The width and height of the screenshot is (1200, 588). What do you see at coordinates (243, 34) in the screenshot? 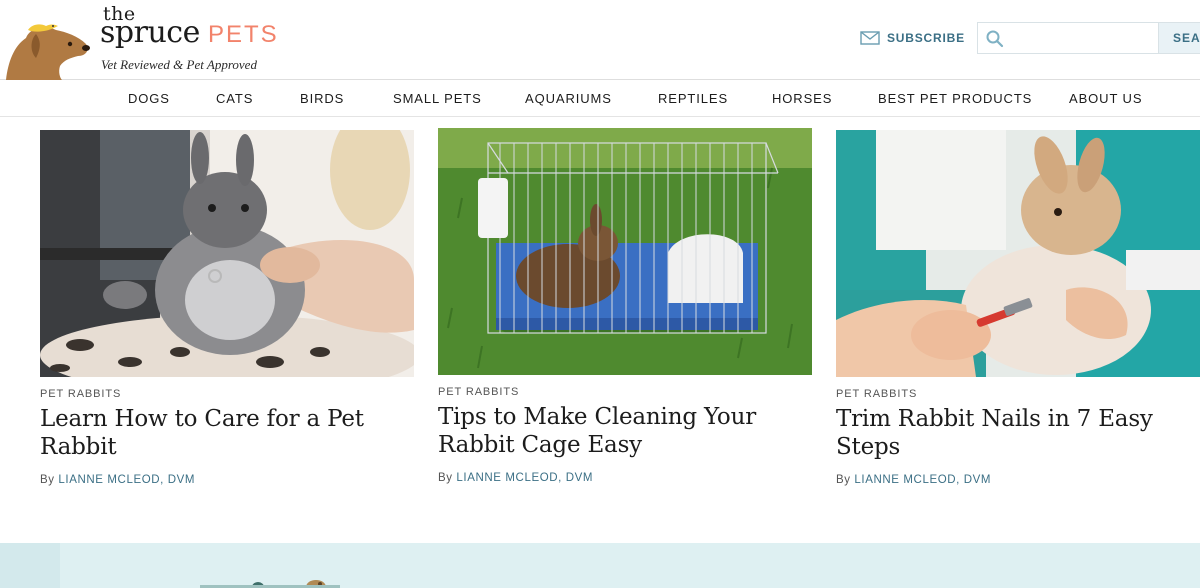
I see `logo-word-pets: PETS` at bounding box center [243, 34].